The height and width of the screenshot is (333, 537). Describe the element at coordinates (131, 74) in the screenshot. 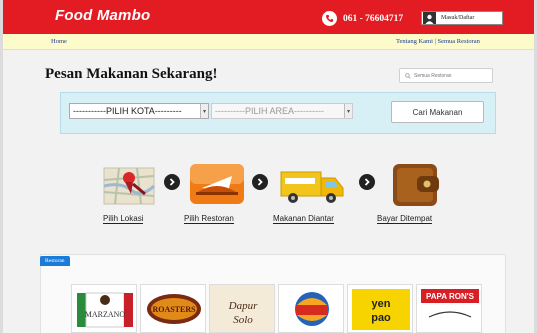

I see `page-title: Pesan Makanan Sekarang!` at that location.